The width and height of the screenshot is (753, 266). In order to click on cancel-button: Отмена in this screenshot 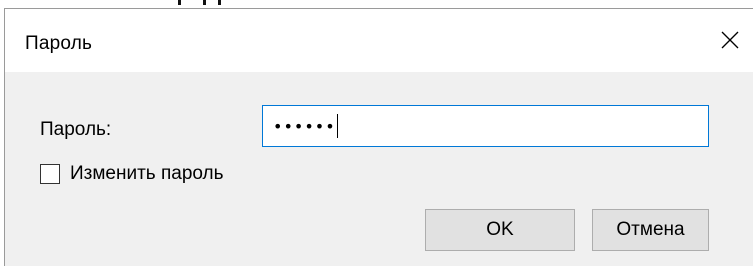, I will do `click(650, 230)`.